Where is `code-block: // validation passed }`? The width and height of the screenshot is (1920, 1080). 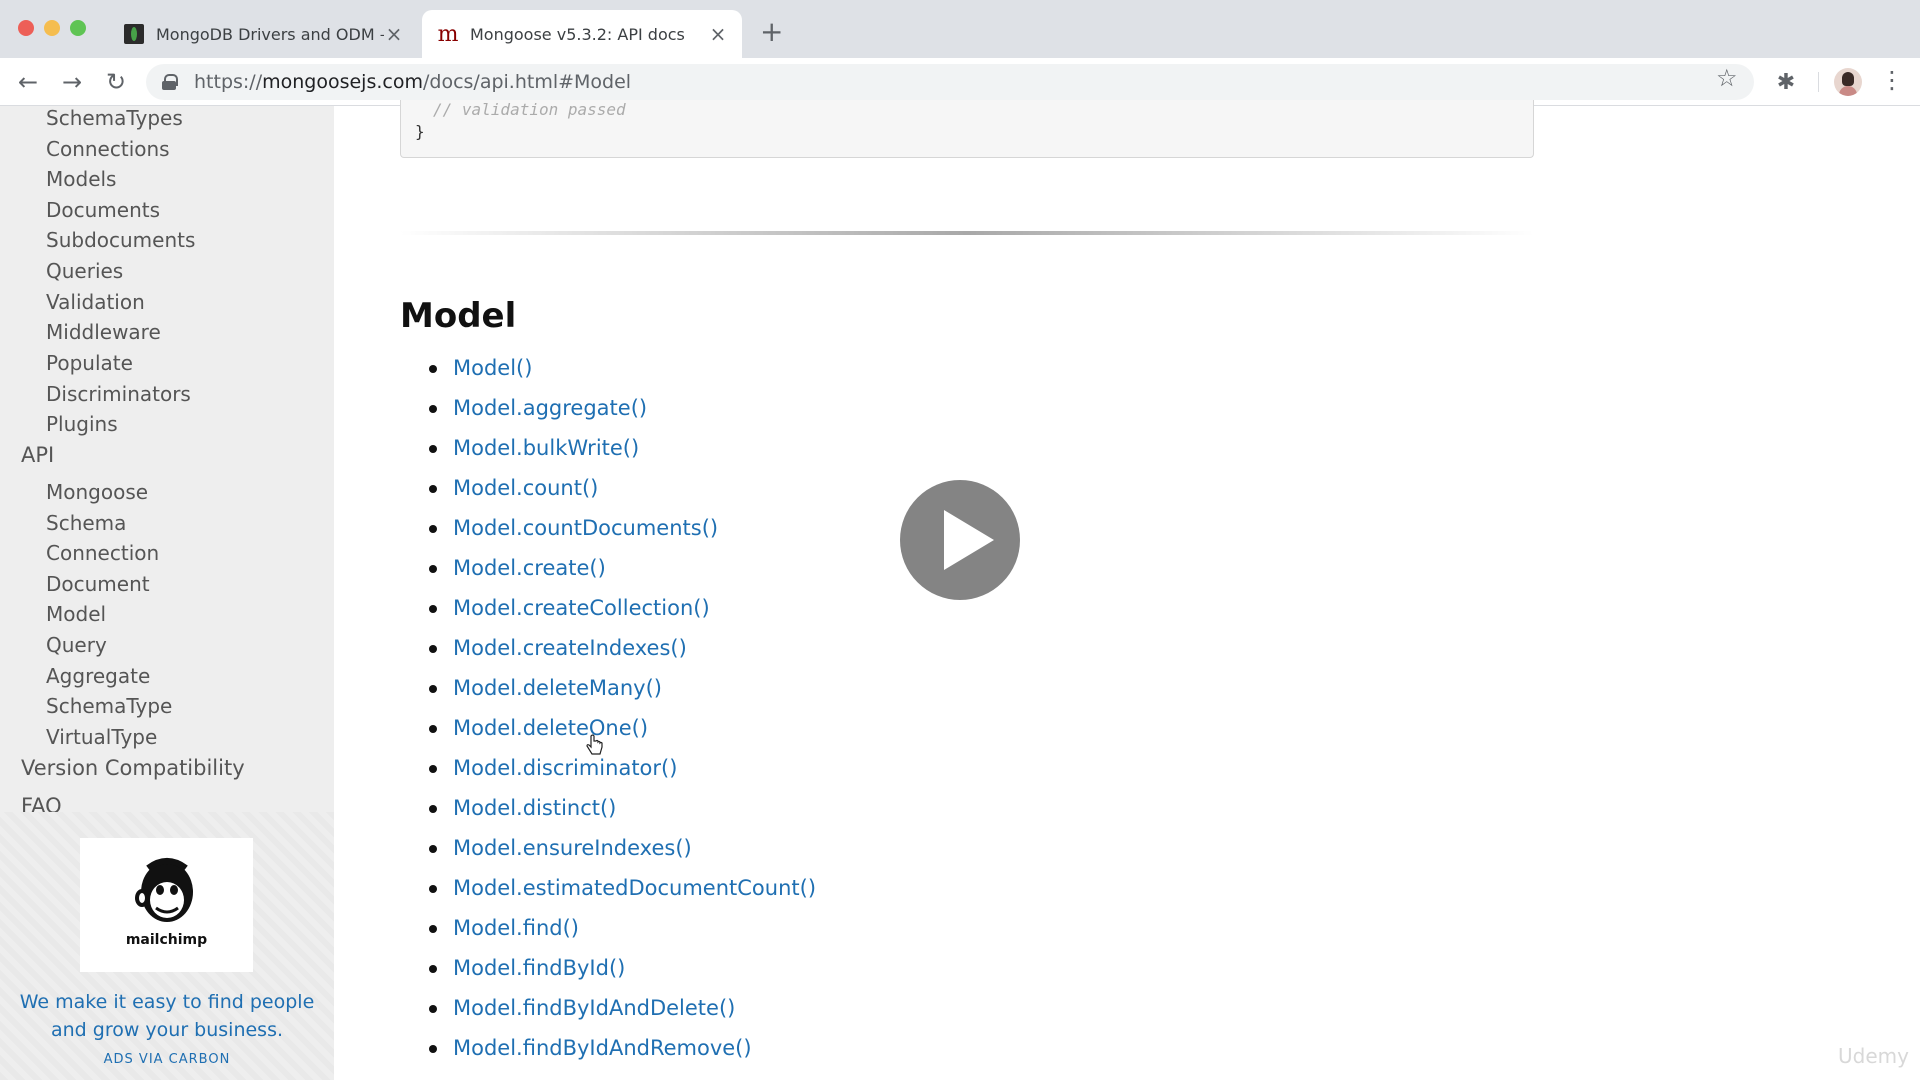
code-block: // validation passed } is located at coordinates (967, 129).